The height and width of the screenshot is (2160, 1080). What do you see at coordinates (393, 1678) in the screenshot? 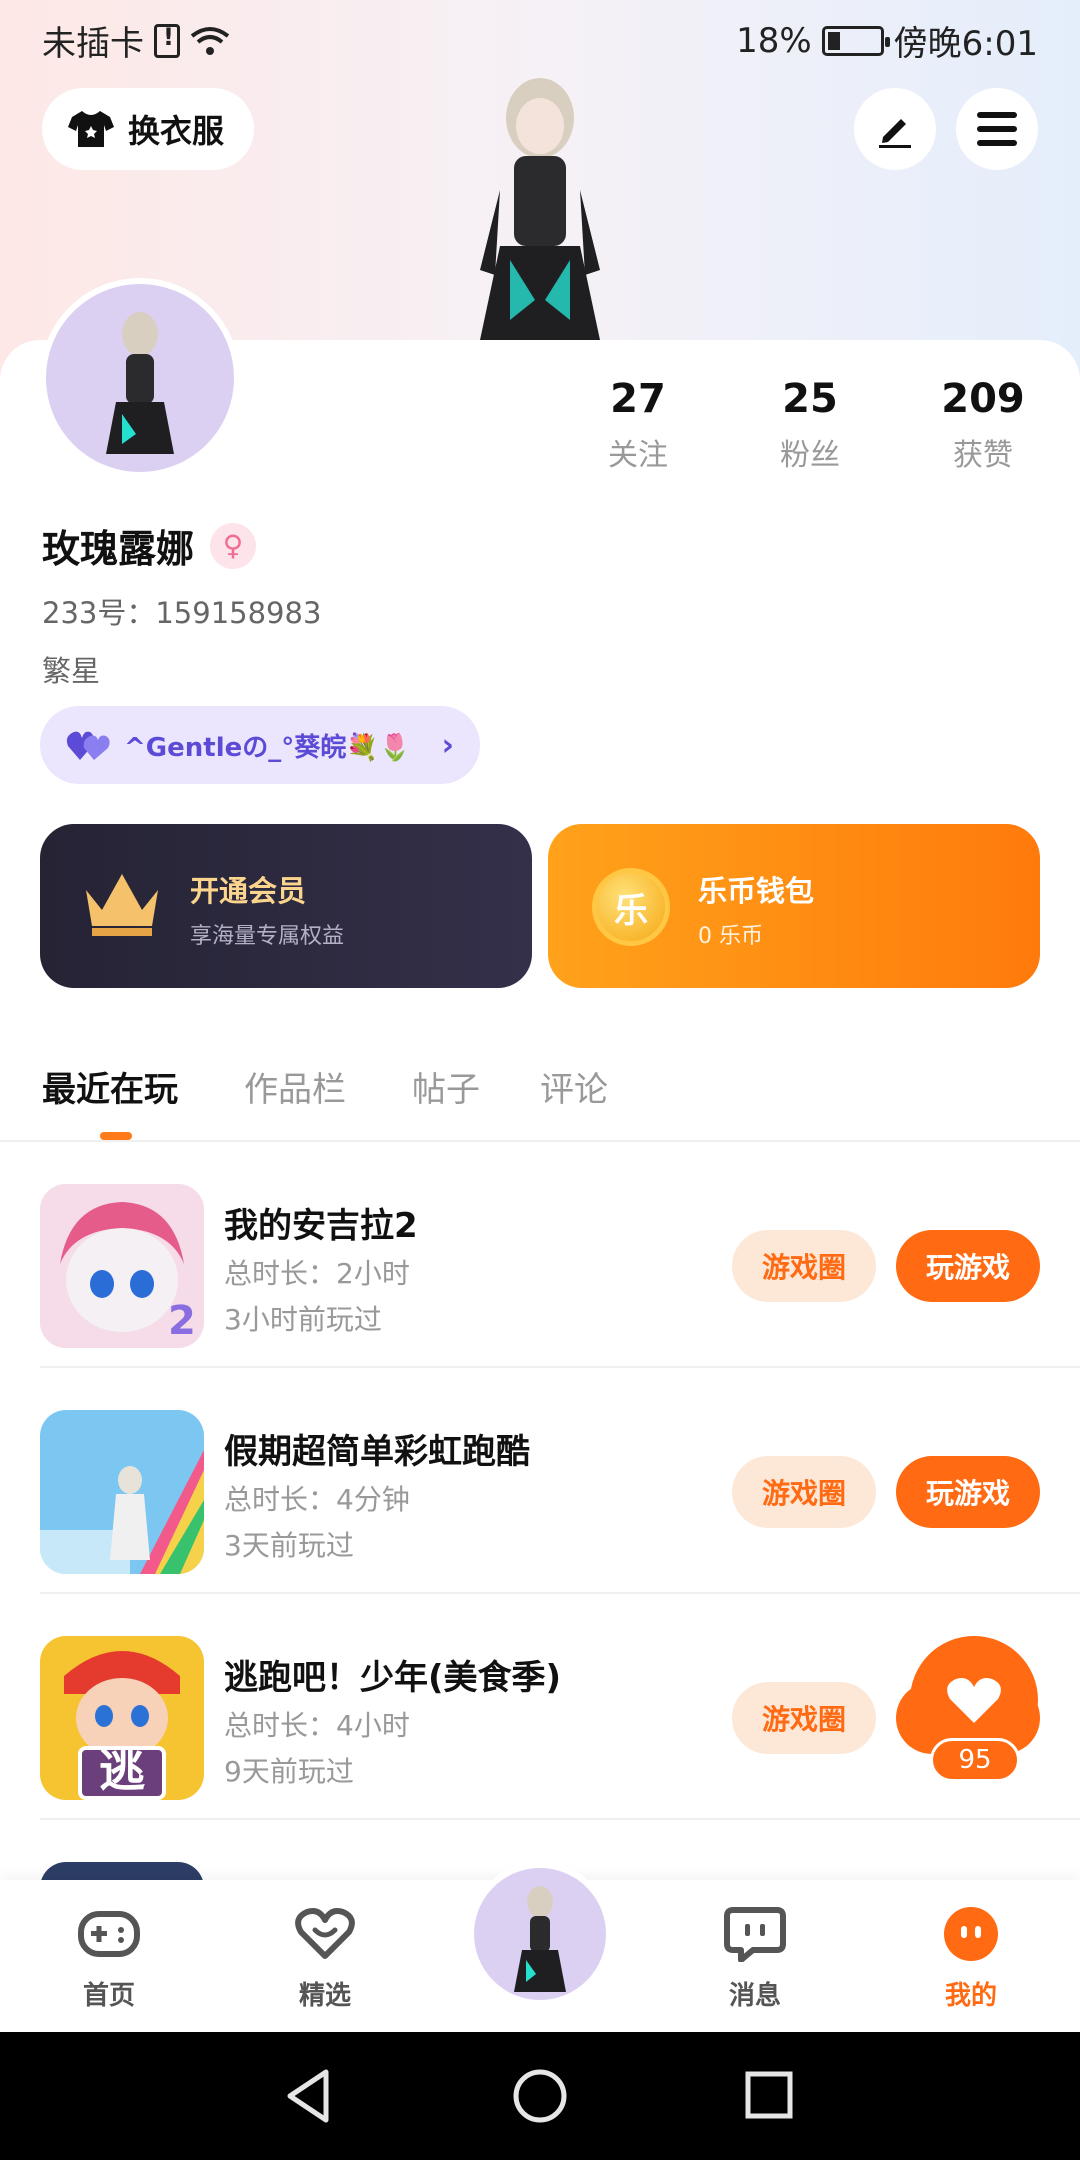
I see `game-title: 逃跑吧！少年(美食季)` at bounding box center [393, 1678].